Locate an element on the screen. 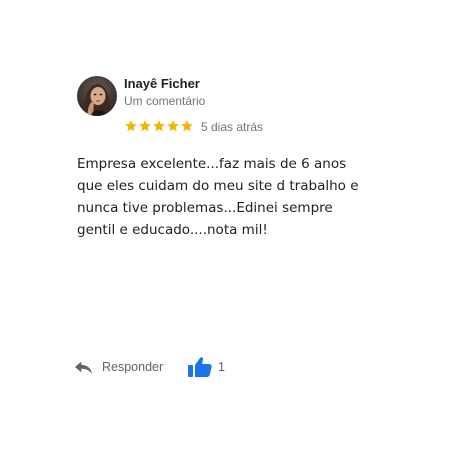 The height and width of the screenshot is (450, 450). like-button: 1 is located at coordinates (206, 367).